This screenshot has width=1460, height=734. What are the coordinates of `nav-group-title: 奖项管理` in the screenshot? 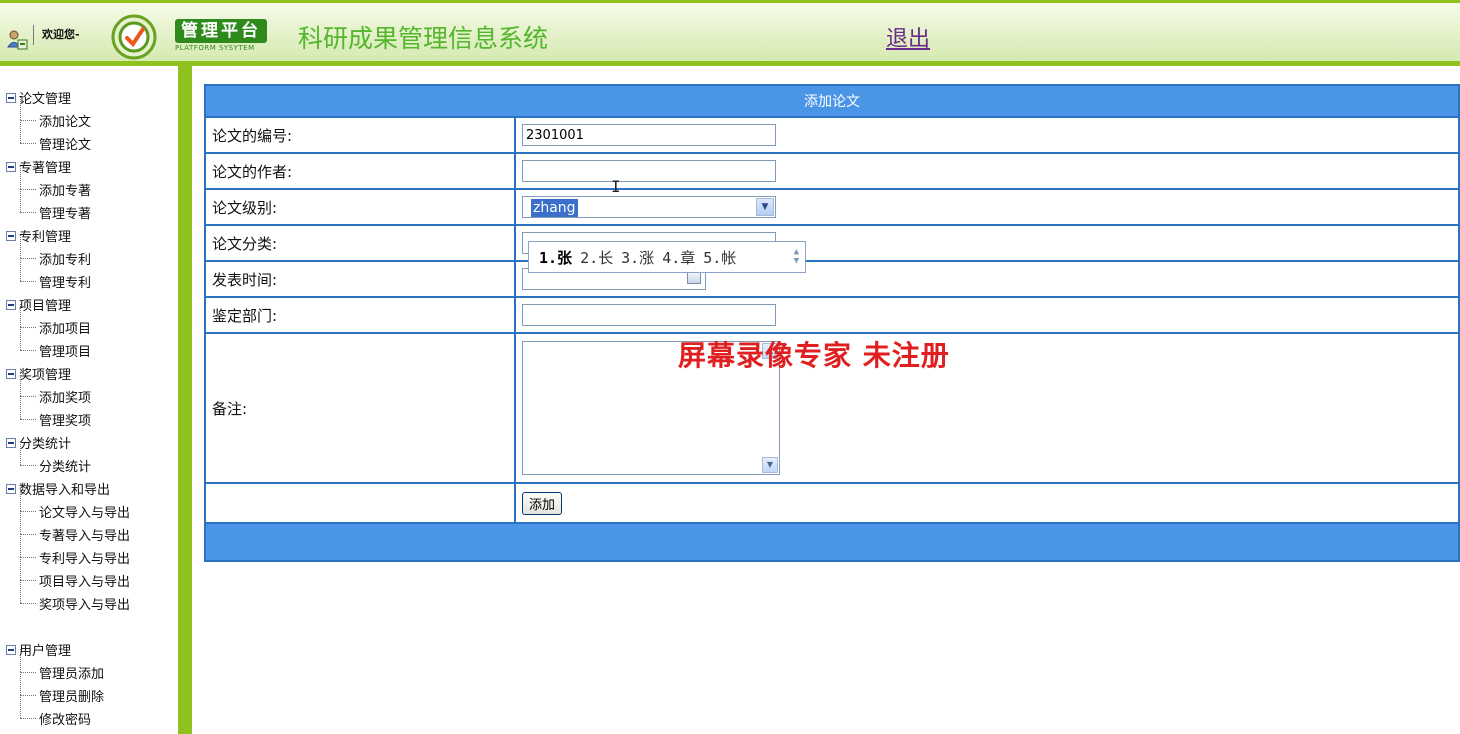 It's located at (48, 373).